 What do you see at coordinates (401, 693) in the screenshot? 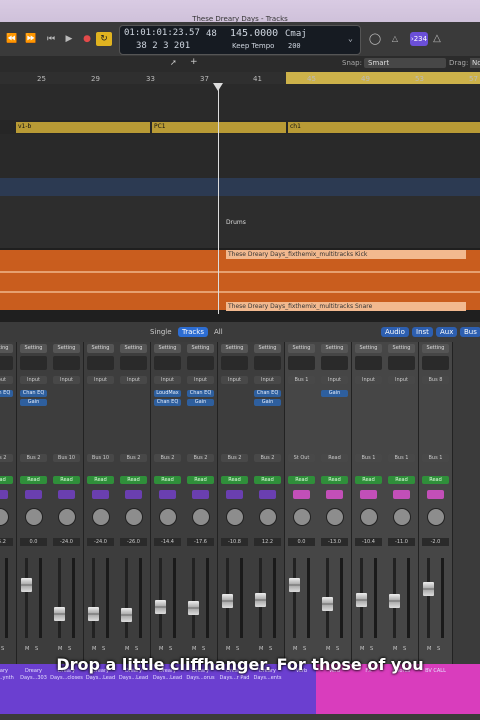
I see `track-name: Chorus` at bounding box center [401, 693].